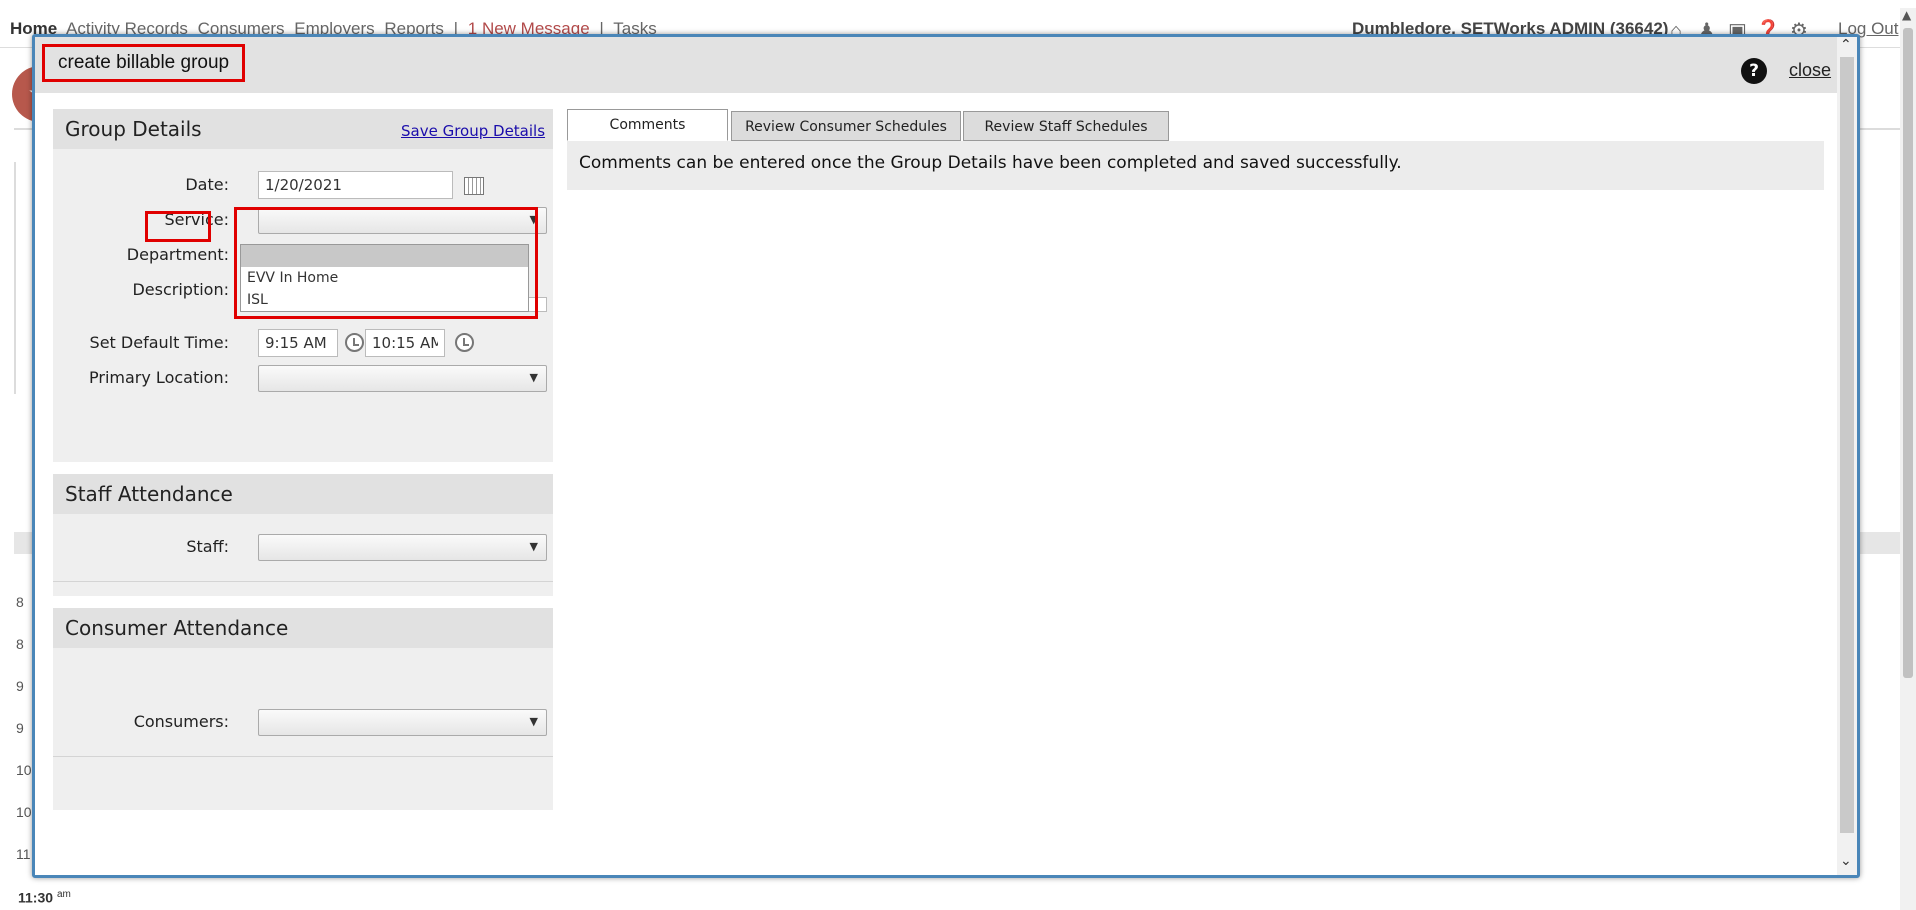 The height and width of the screenshot is (910, 1916). I want to click on page-scrollbar: ▲, so click(1908, 459).